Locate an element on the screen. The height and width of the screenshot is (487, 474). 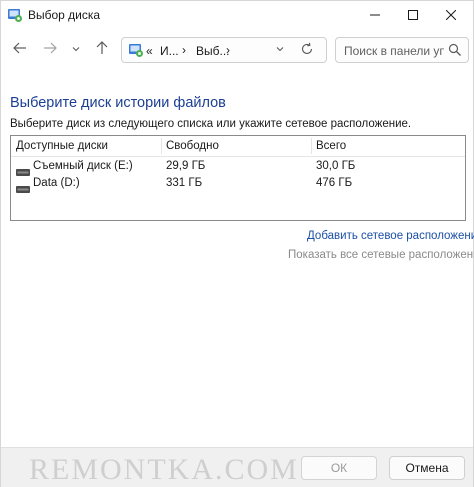
column-header-drives: Доступные диски is located at coordinates (62, 146).